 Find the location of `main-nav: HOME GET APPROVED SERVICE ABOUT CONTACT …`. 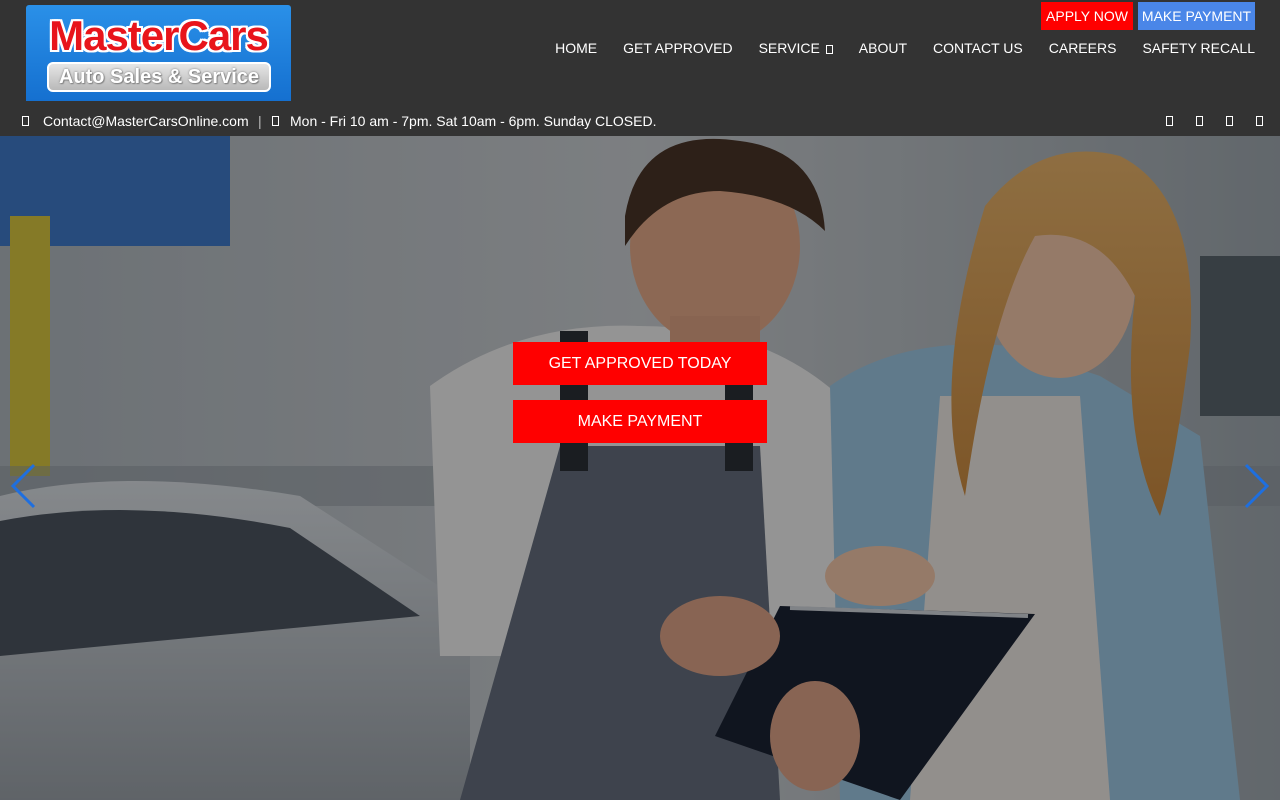

main-nav: HOME GET APPROVED SERVICE ABOUT CONTACT … is located at coordinates (892, 48).